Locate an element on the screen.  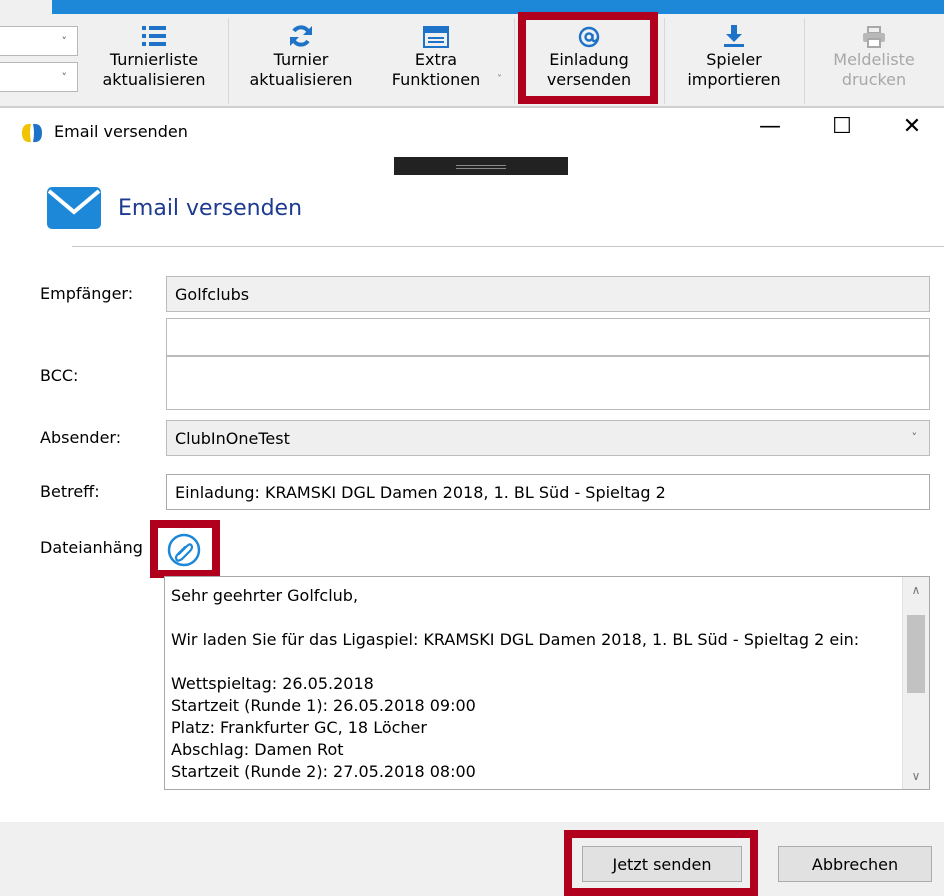
bcc-label: BCC: is located at coordinates (59, 375).